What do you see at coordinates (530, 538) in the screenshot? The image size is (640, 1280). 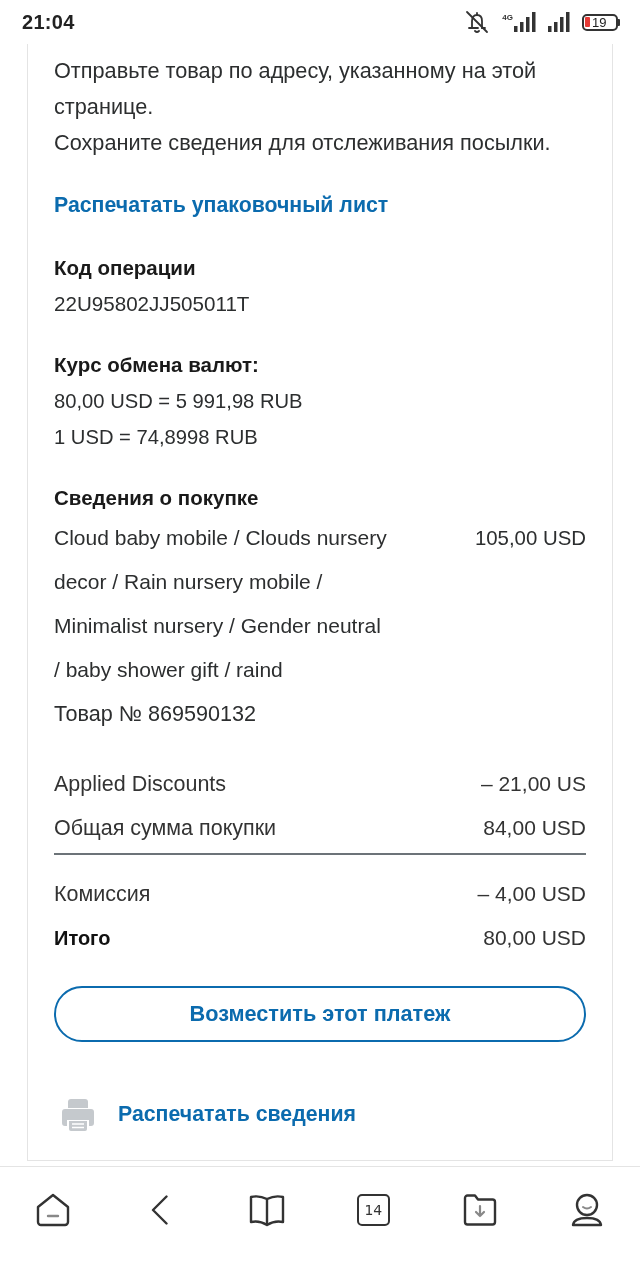 I see `item-price: 105,00 USD` at bounding box center [530, 538].